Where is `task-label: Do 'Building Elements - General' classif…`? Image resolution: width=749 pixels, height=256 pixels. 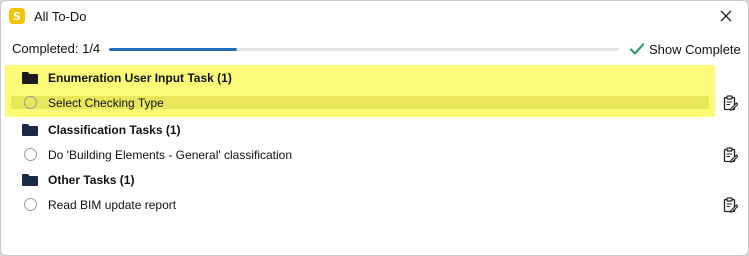
task-label: Do 'Building Elements - General' classif… is located at coordinates (170, 155).